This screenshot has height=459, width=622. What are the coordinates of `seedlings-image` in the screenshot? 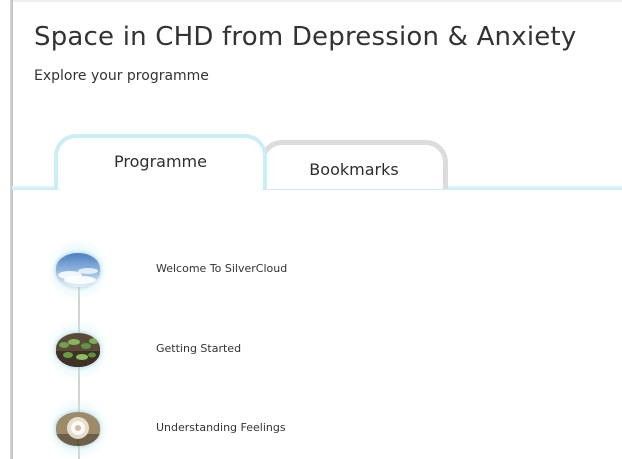 It's located at (78, 350).